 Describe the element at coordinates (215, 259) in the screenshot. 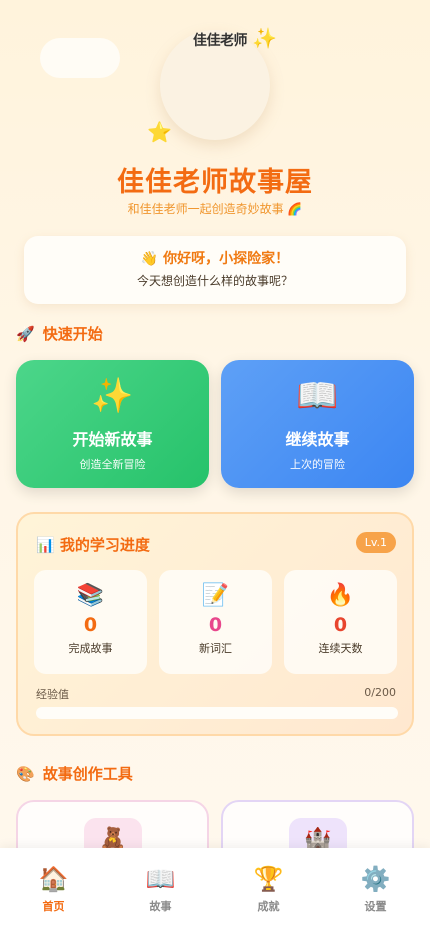

I see `greeting-title: 👋 你好呀，小探险家！` at that location.